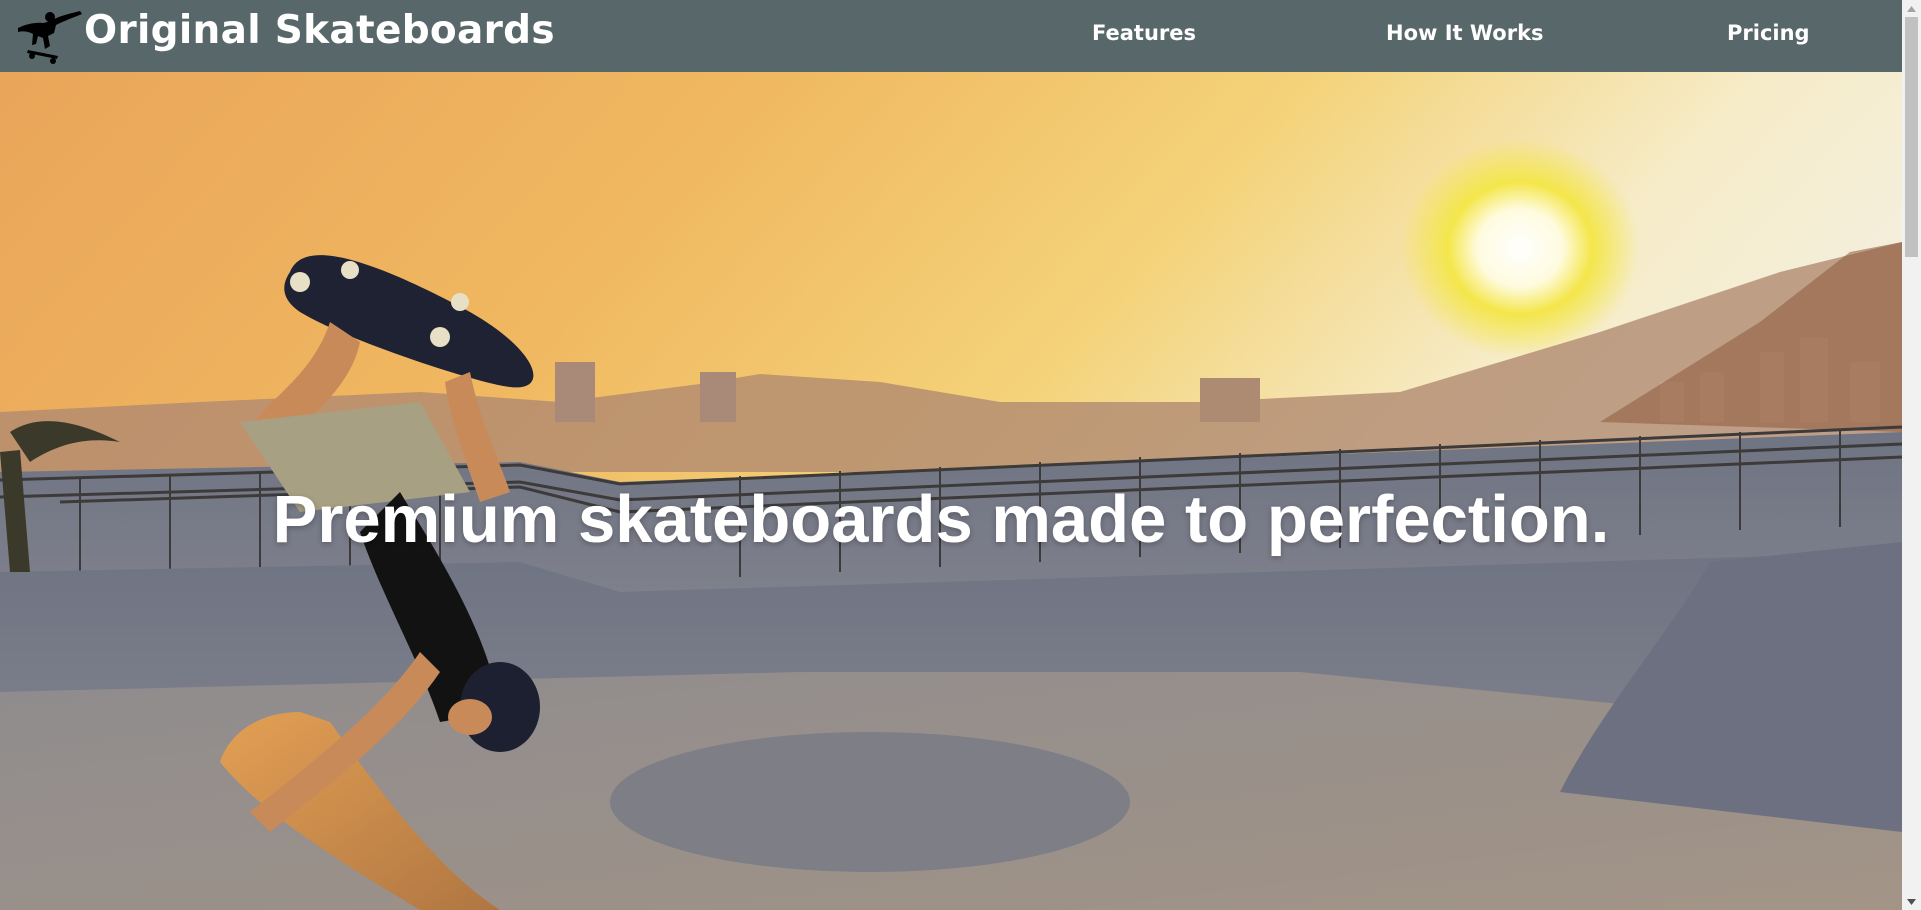 This screenshot has width=1921, height=910. What do you see at coordinates (1768, 33) in the screenshot?
I see `nav-pricing-link: Pricing` at bounding box center [1768, 33].